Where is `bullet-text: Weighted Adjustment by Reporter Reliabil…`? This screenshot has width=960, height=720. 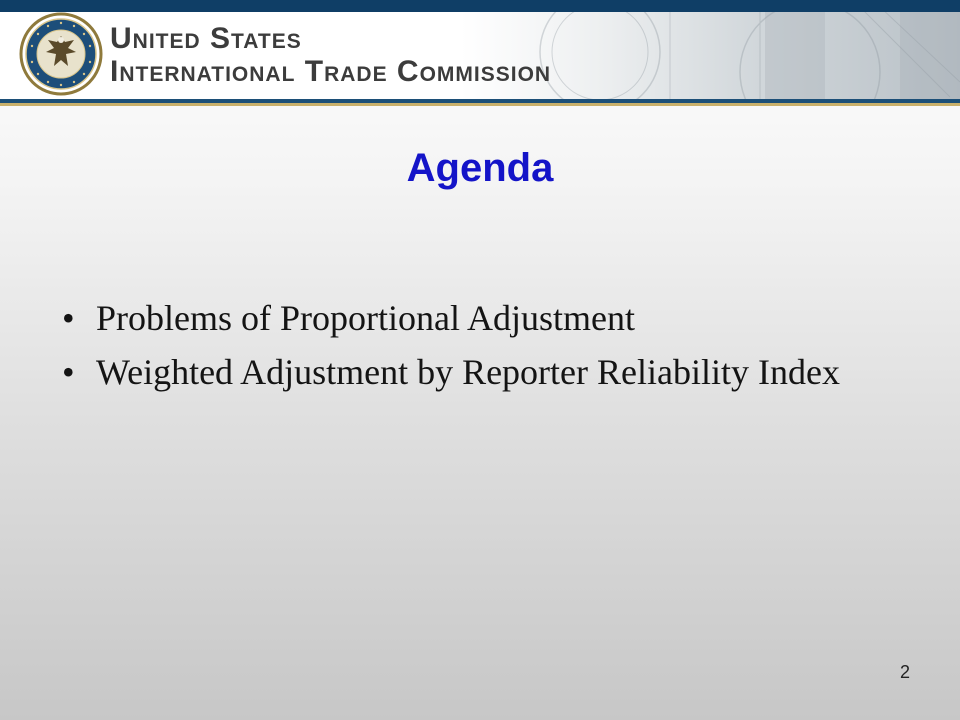
bullet-text: Weighted Adjustment by Reporter Reliabil… is located at coordinates (468, 372).